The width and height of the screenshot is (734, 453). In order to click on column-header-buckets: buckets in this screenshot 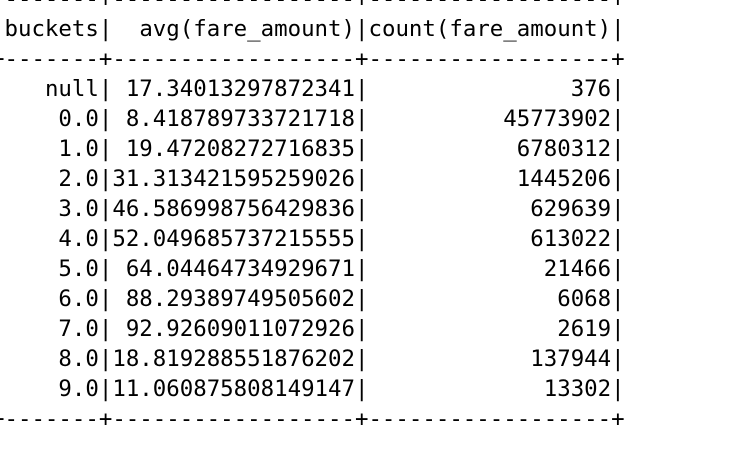, I will do `click(51, 29)`.